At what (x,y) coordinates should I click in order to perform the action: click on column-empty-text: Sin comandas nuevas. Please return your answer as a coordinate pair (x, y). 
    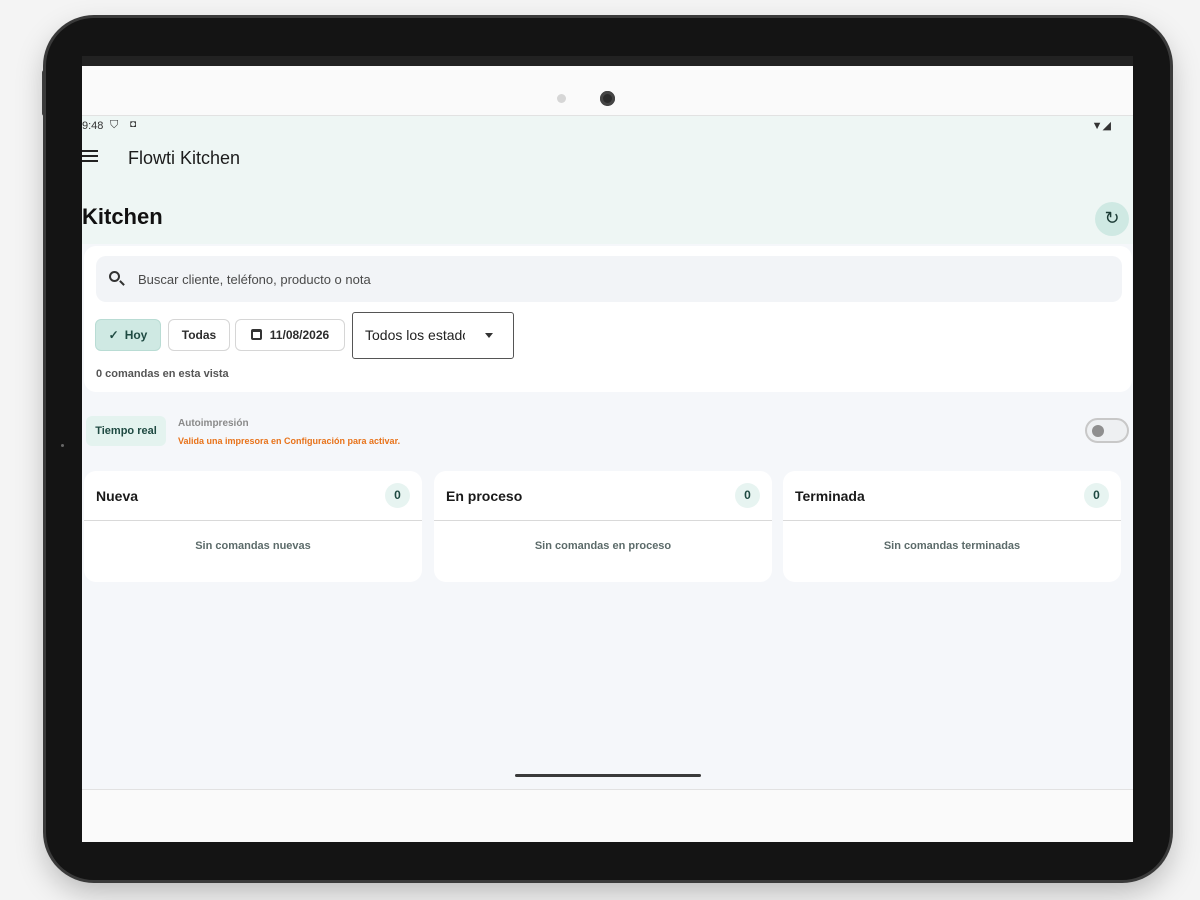
    Looking at the image, I should click on (253, 546).